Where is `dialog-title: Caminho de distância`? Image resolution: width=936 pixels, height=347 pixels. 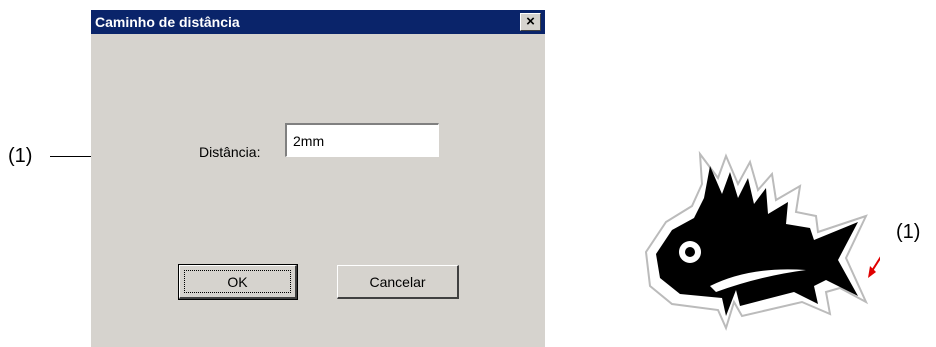 dialog-title: Caminho de distância is located at coordinates (167, 22).